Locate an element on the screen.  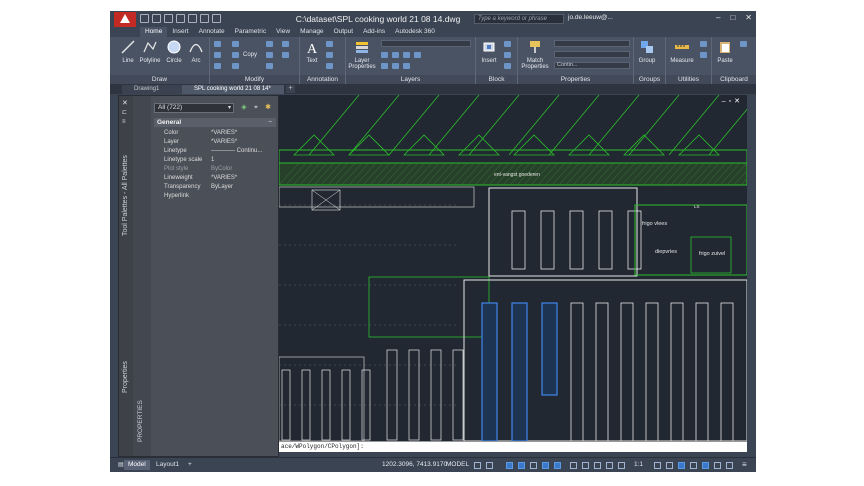
polyline-tool: Polyline is located at coordinates (150, 52).